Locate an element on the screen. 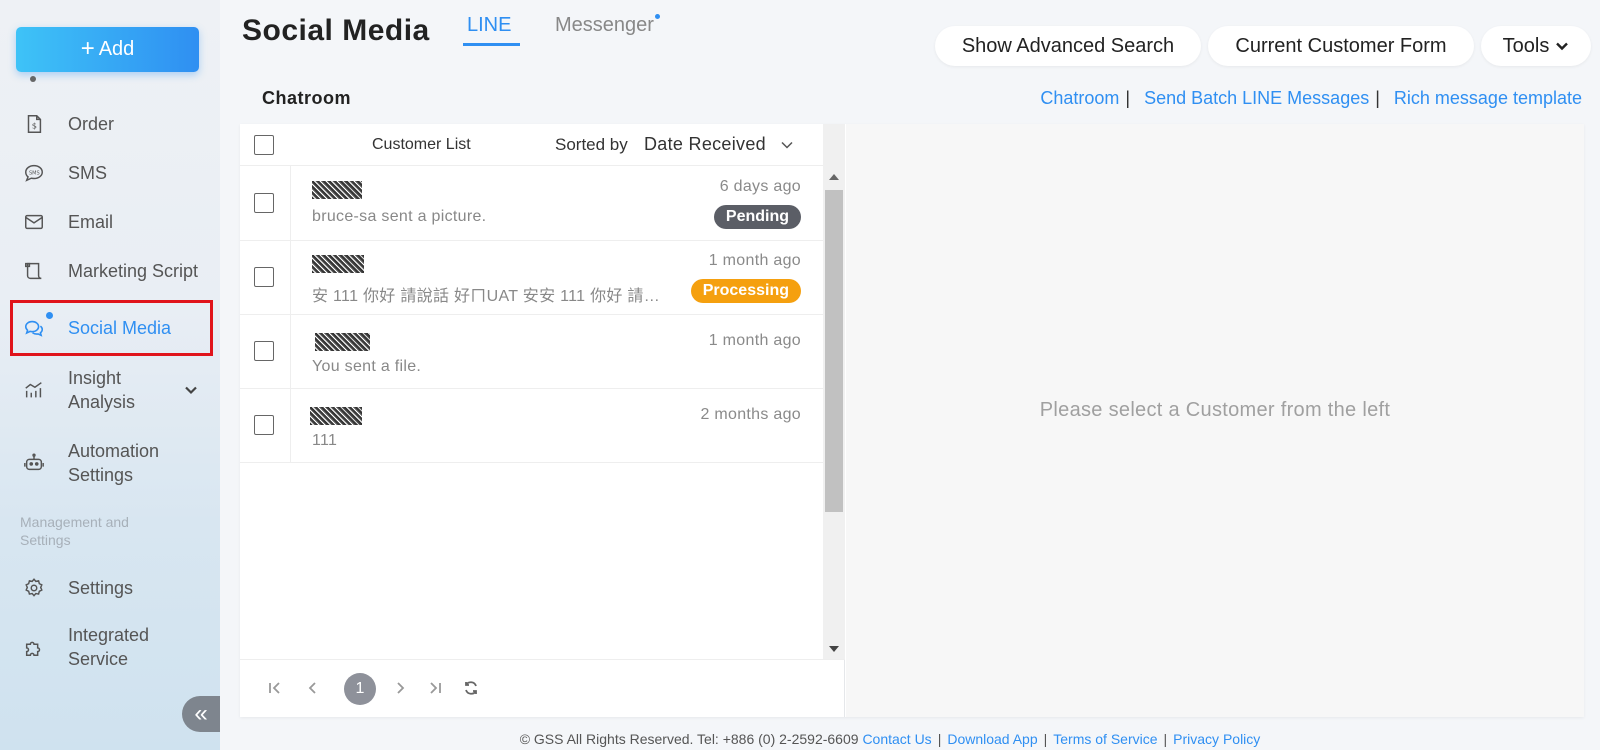  sidebar-item-label: Social Media is located at coordinates (120, 327).